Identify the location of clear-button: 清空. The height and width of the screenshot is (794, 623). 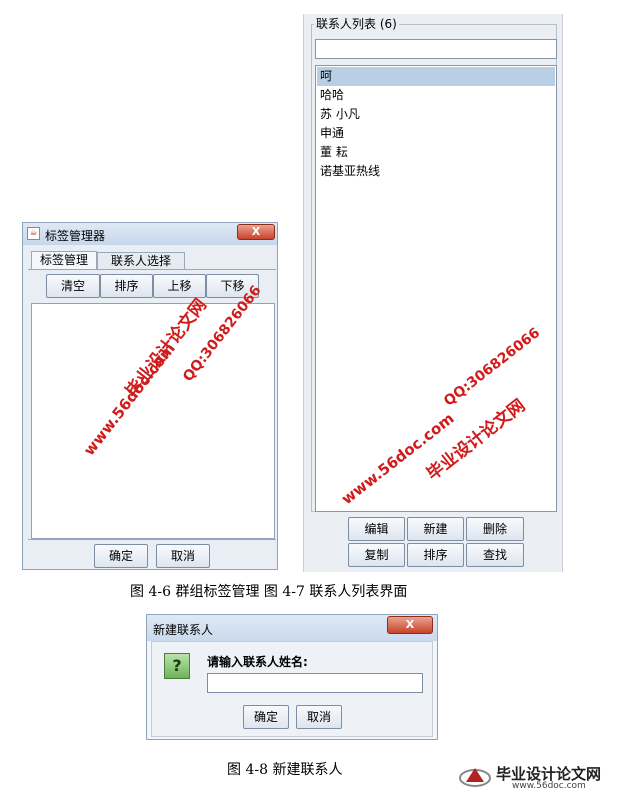
(73, 286).